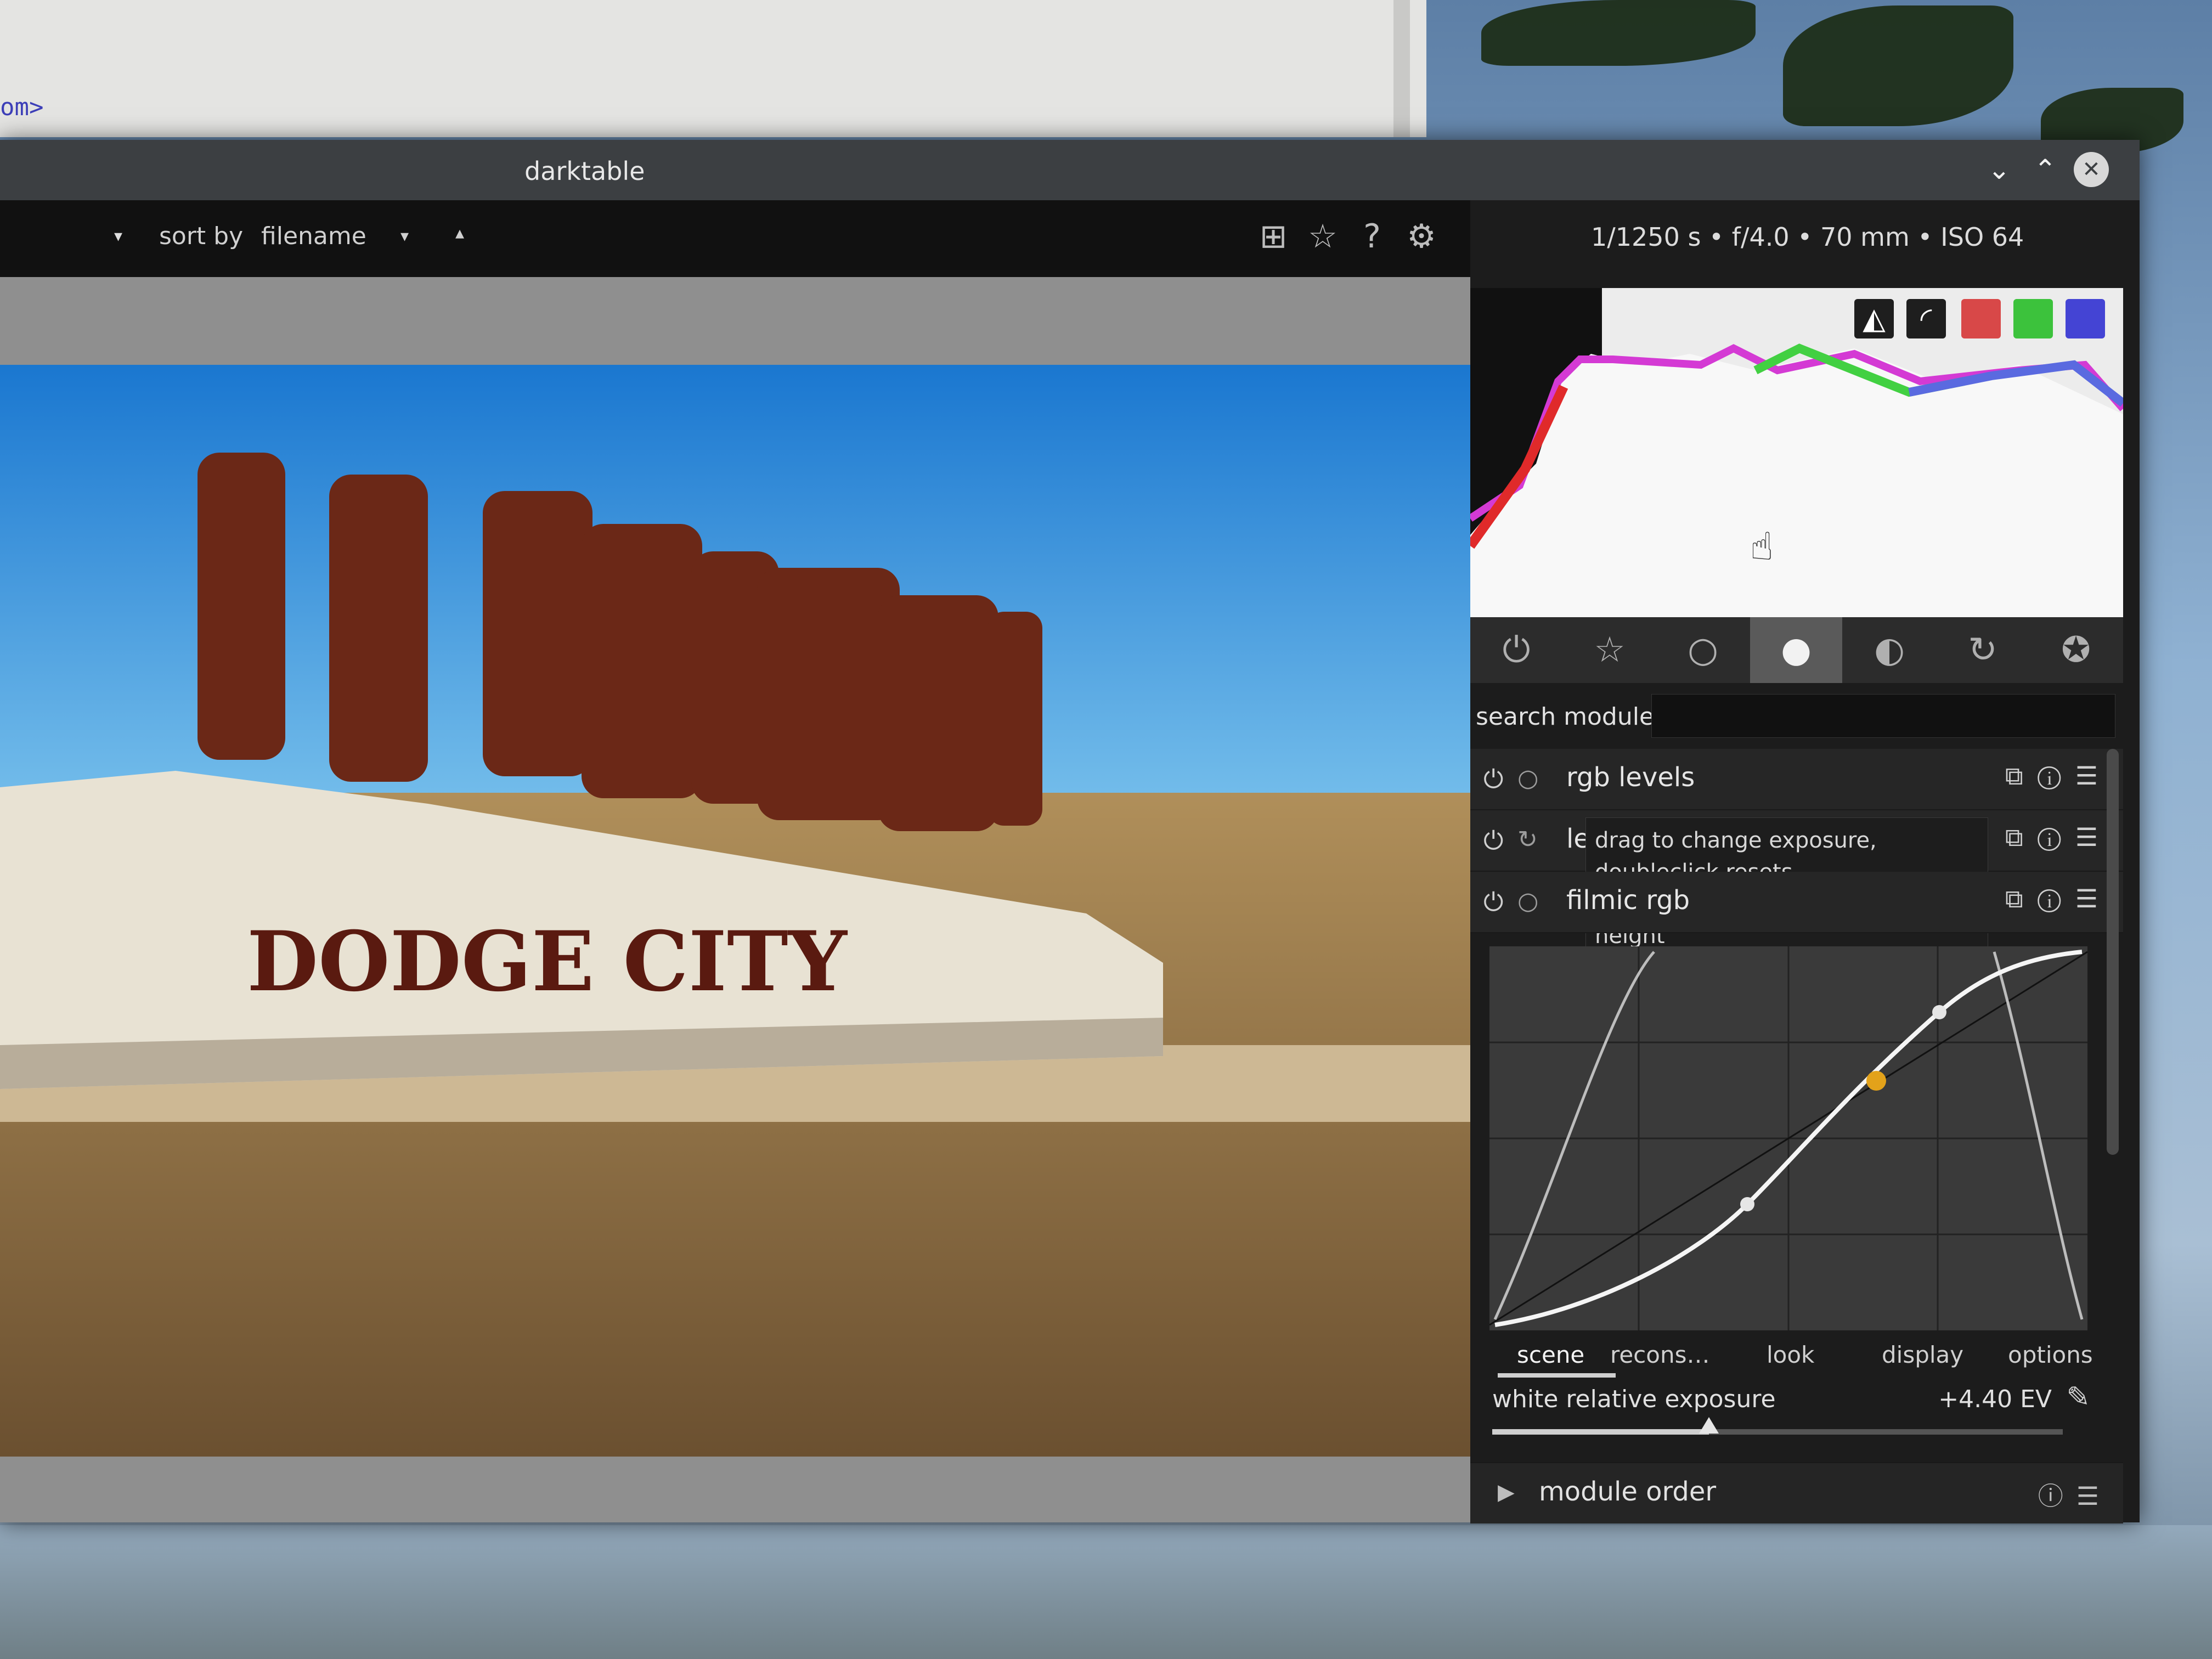 This screenshot has width=2212, height=1659. What do you see at coordinates (2075, 1494) in the screenshot?
I see `section-actions-icons: ⓘ☰` at bounding box center [2075, 1494].